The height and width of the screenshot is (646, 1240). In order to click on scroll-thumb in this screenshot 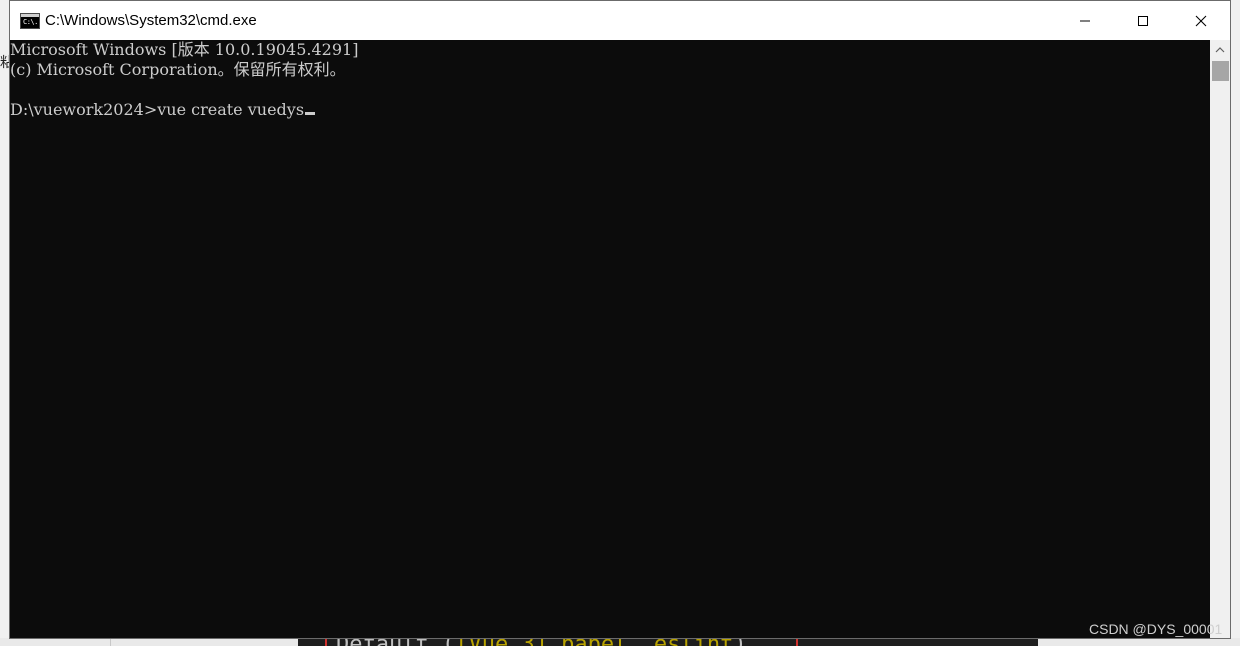, I will do `click(1220, 71)`.